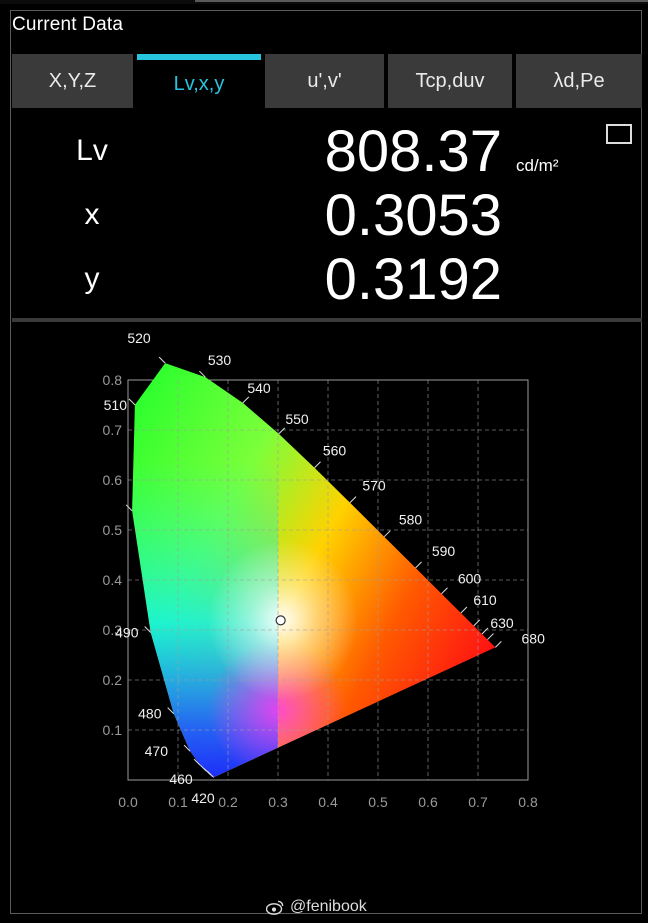 The image size is (648, 923). I want to click on x-tick-label: 0.6, so click(428, 802).